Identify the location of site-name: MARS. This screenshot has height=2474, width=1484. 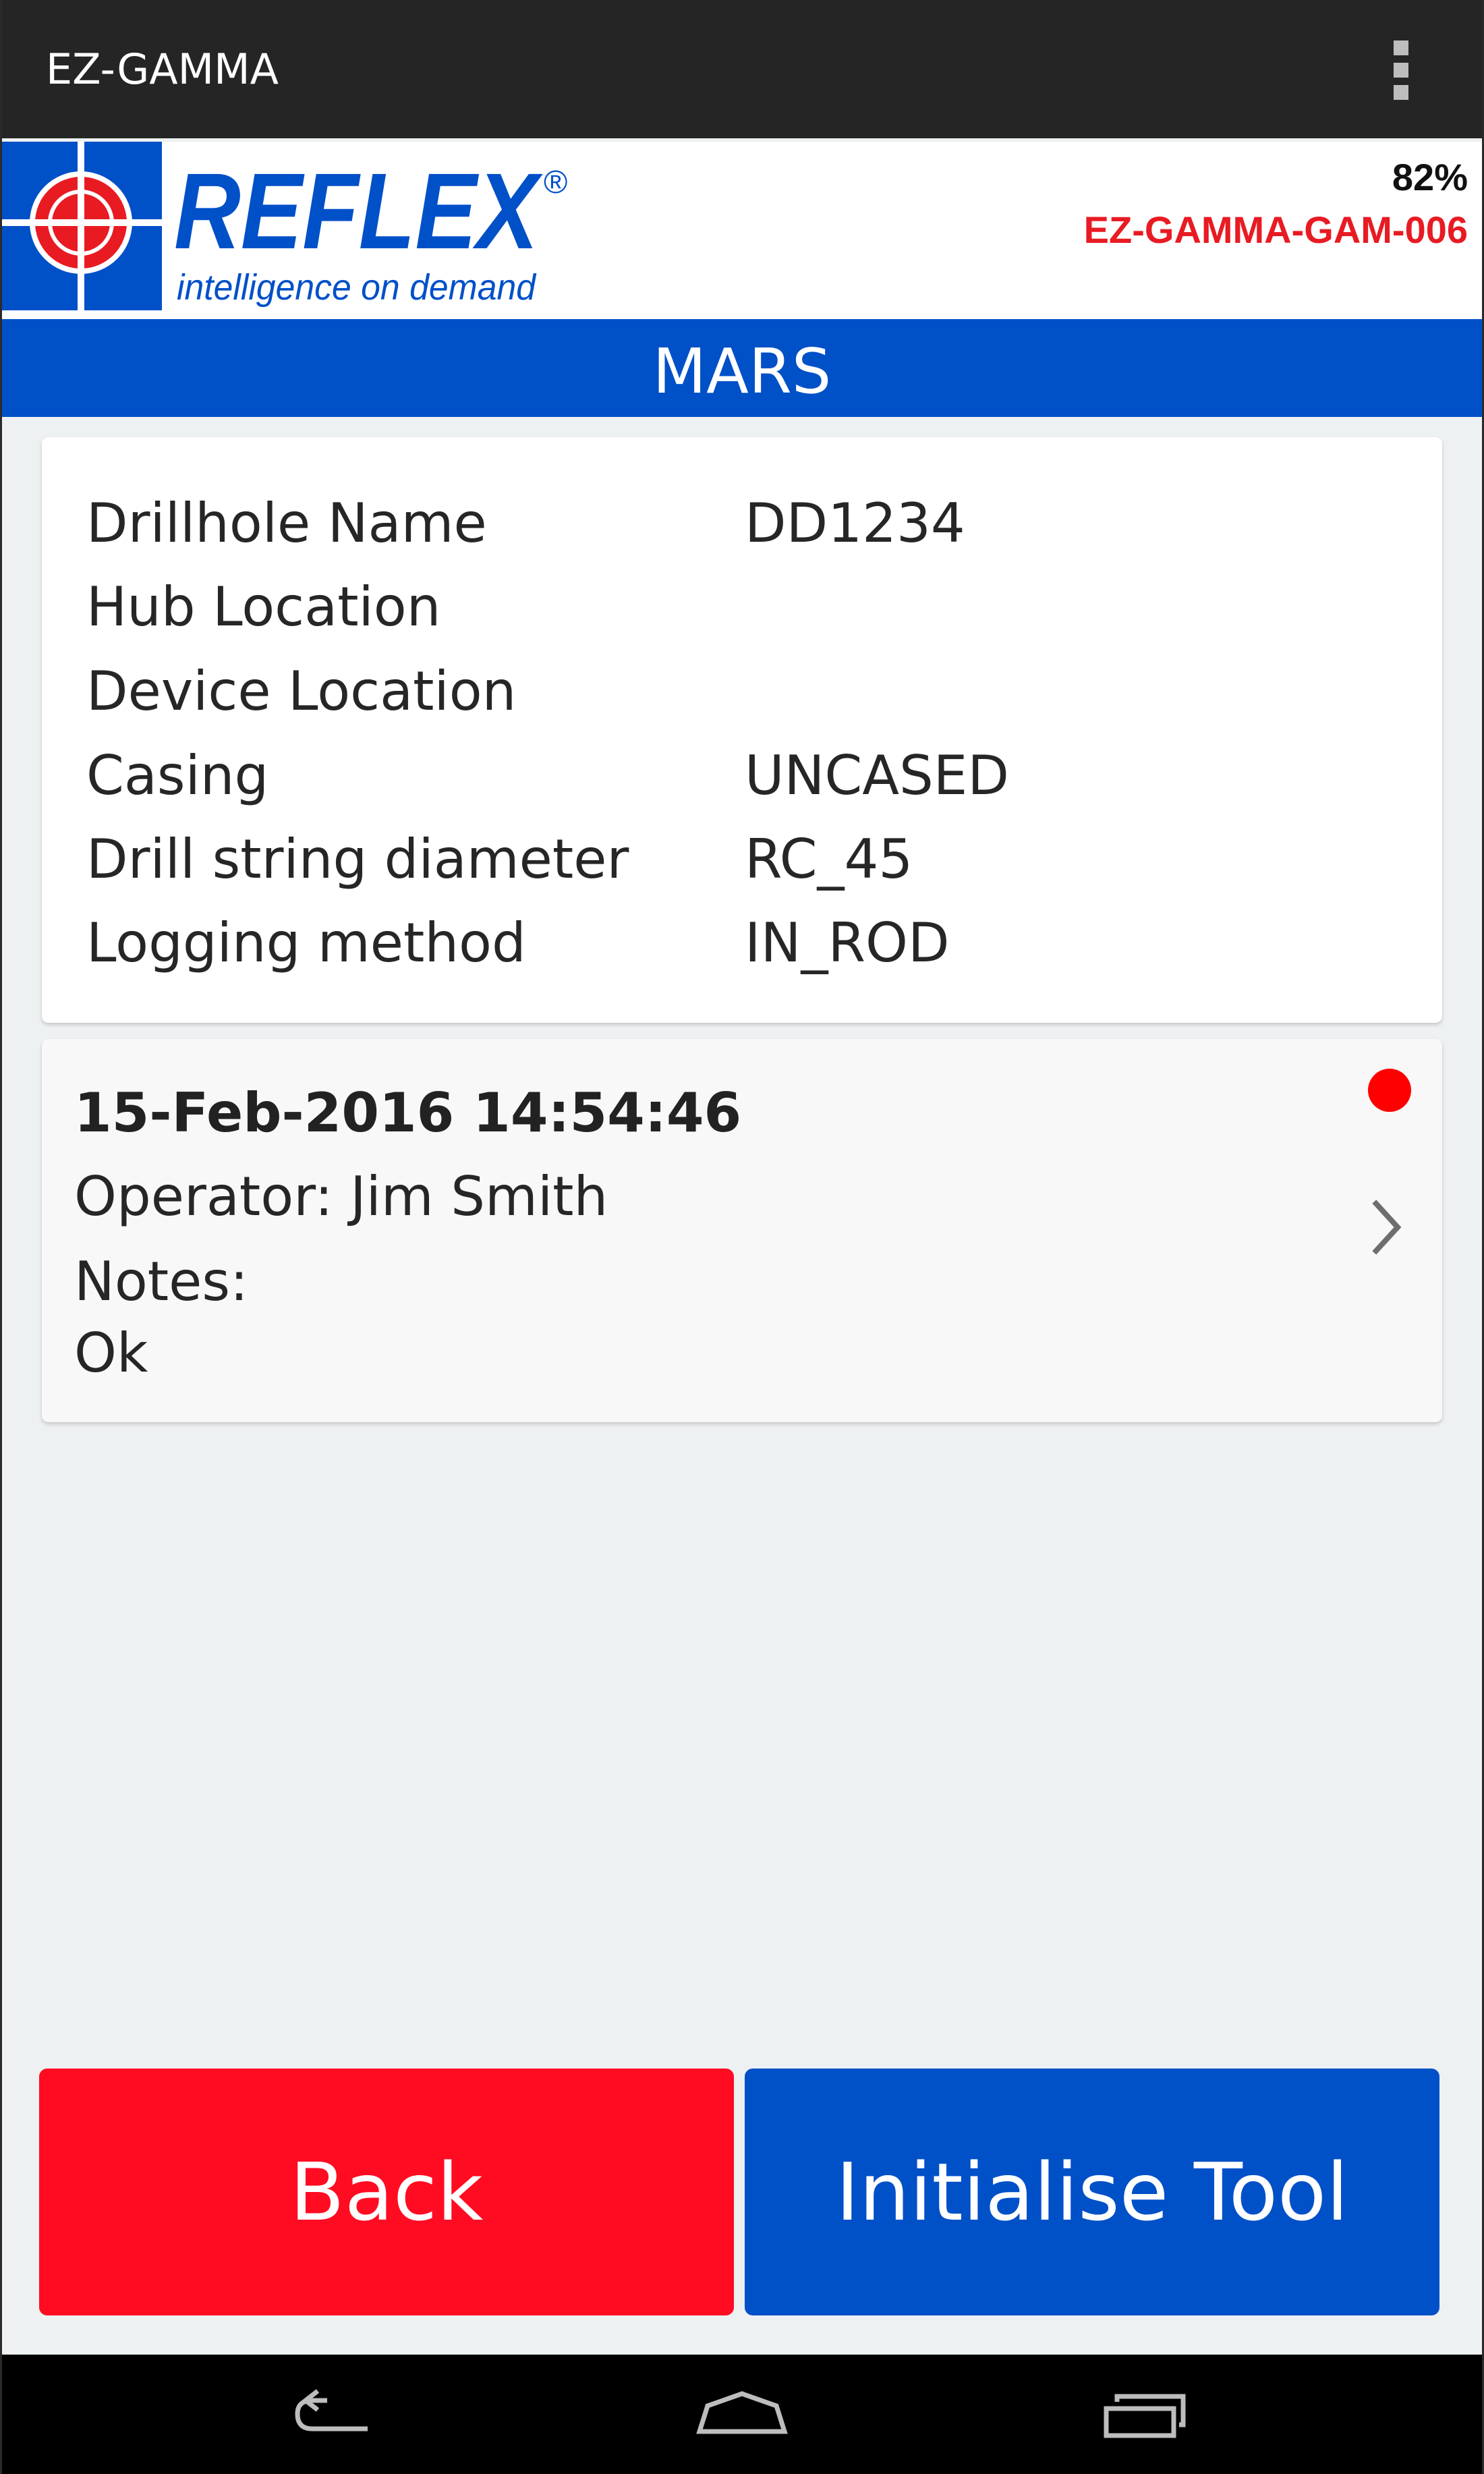
(742, 371).